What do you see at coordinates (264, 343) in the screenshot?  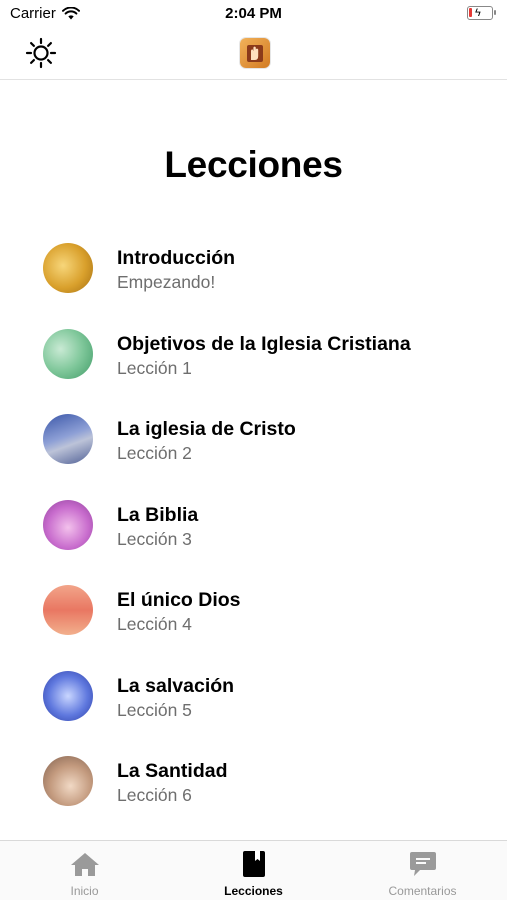 I see `lesson-title: Objetivos de la Iglesia Cristiana` at bounding box center [264, 343].